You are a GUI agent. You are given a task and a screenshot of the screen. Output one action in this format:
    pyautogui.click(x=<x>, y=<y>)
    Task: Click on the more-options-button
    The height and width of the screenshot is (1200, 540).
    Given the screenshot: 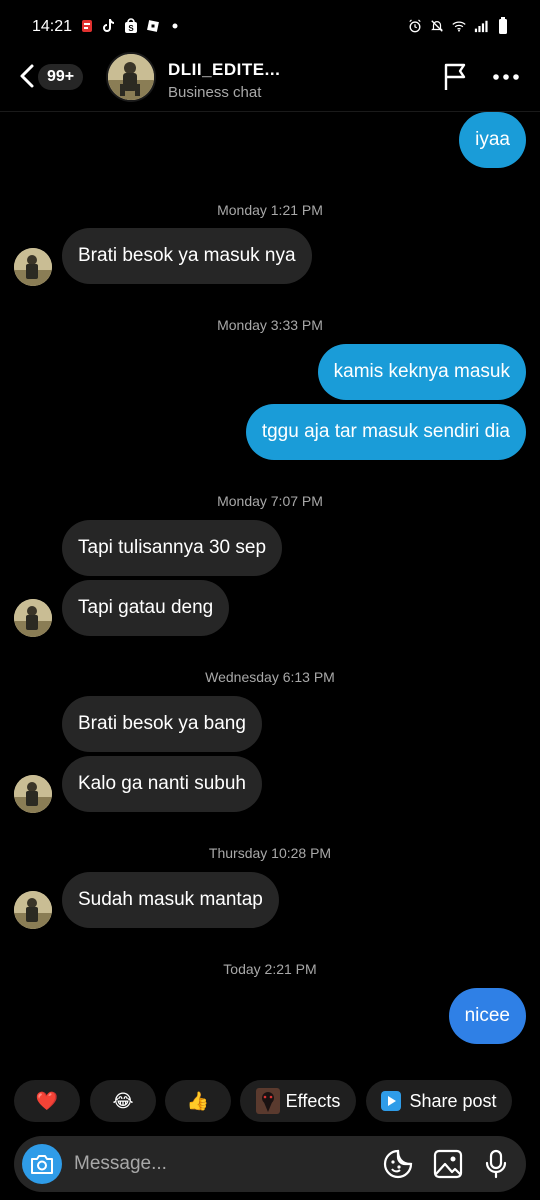 What is the action you would take?
    pyautogui.click(x=506, y=76)
    